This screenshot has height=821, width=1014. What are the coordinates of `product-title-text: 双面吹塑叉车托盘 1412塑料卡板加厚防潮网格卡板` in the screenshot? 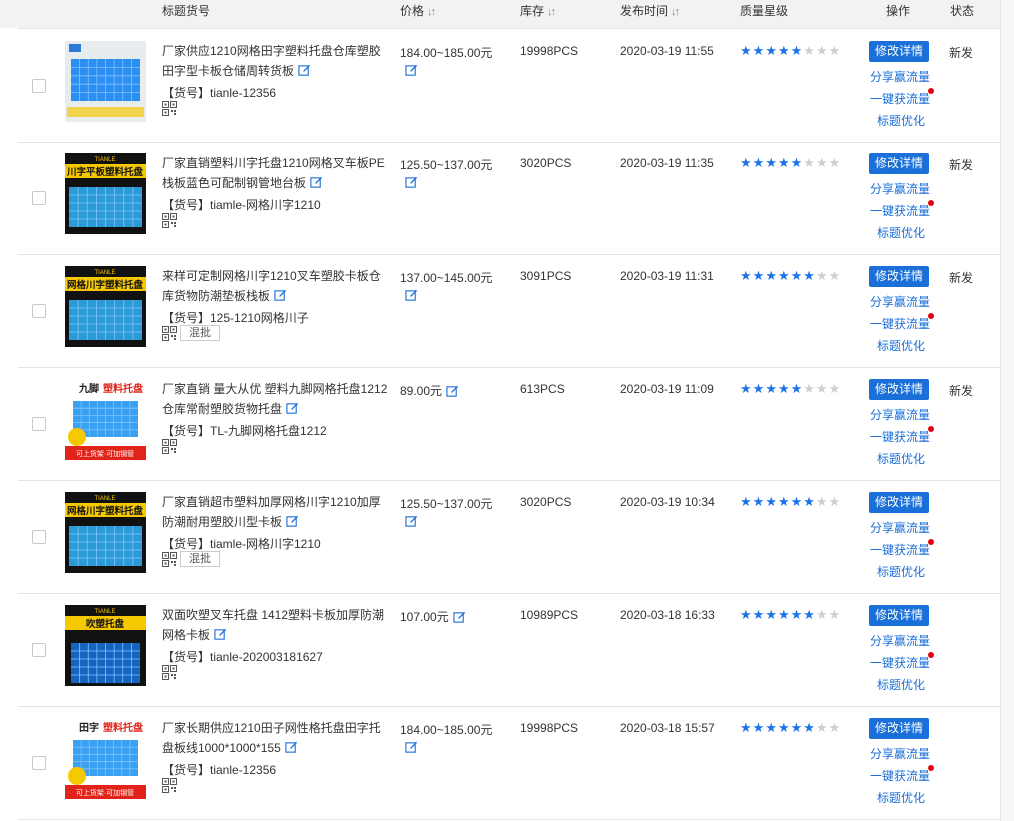 It's located at (273, 625).